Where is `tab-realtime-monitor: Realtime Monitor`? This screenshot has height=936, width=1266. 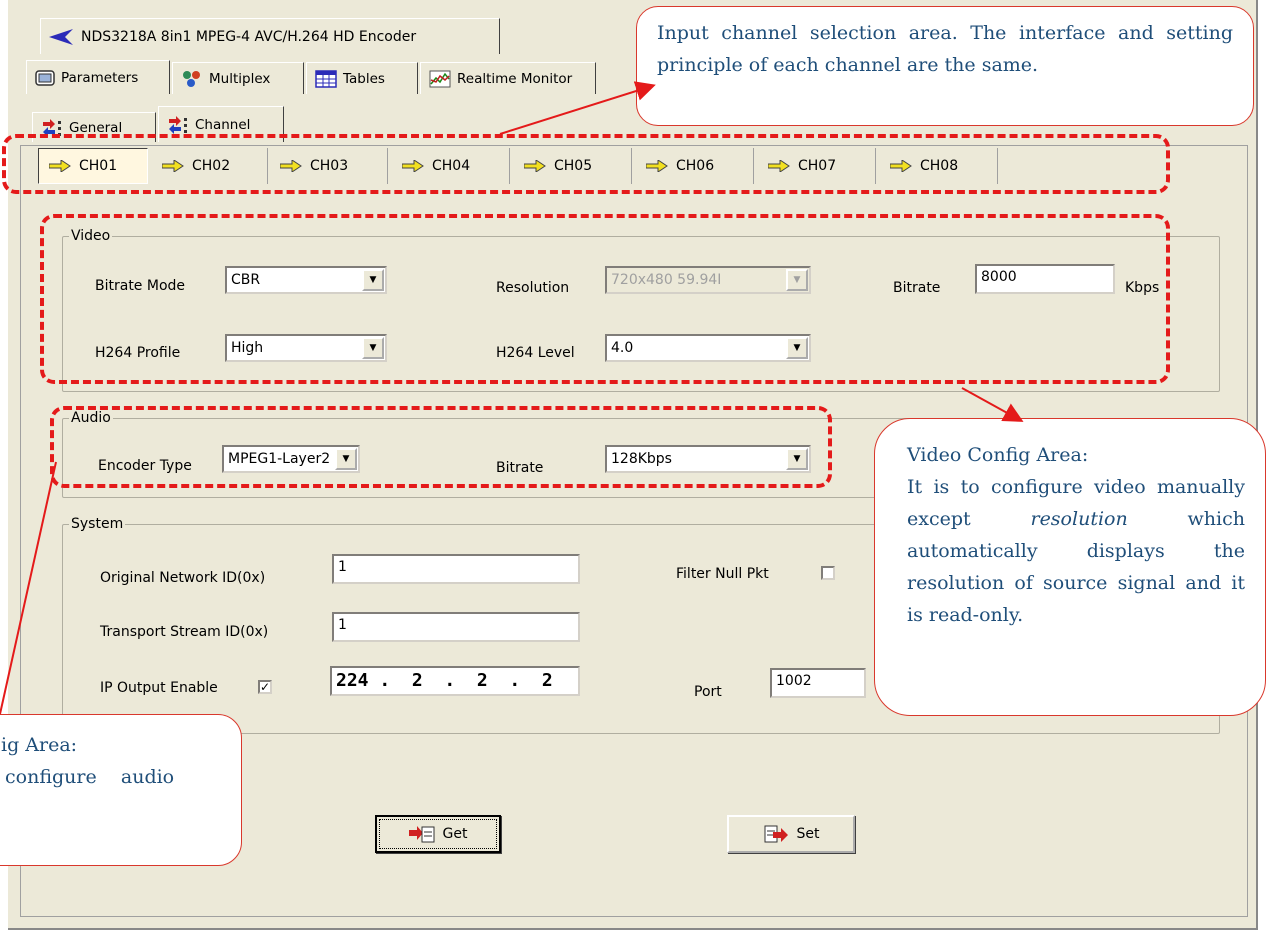
tab-realtime-monitor: Realtime Monitor is located at coordinates (508, 78).